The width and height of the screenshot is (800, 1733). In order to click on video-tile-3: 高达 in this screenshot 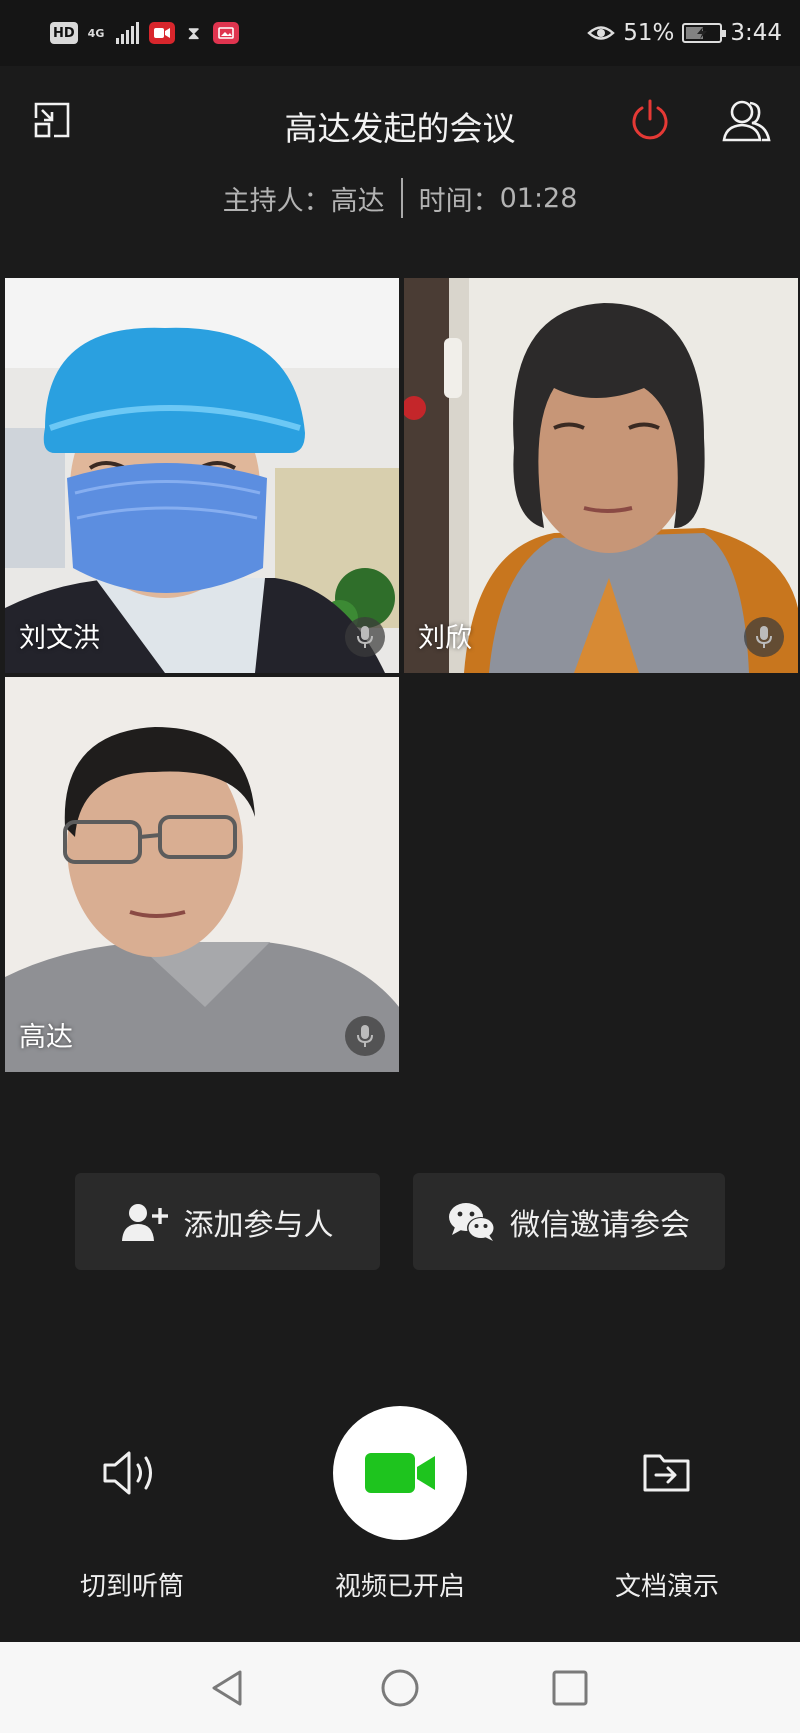, I will do `click(202, 874)`.